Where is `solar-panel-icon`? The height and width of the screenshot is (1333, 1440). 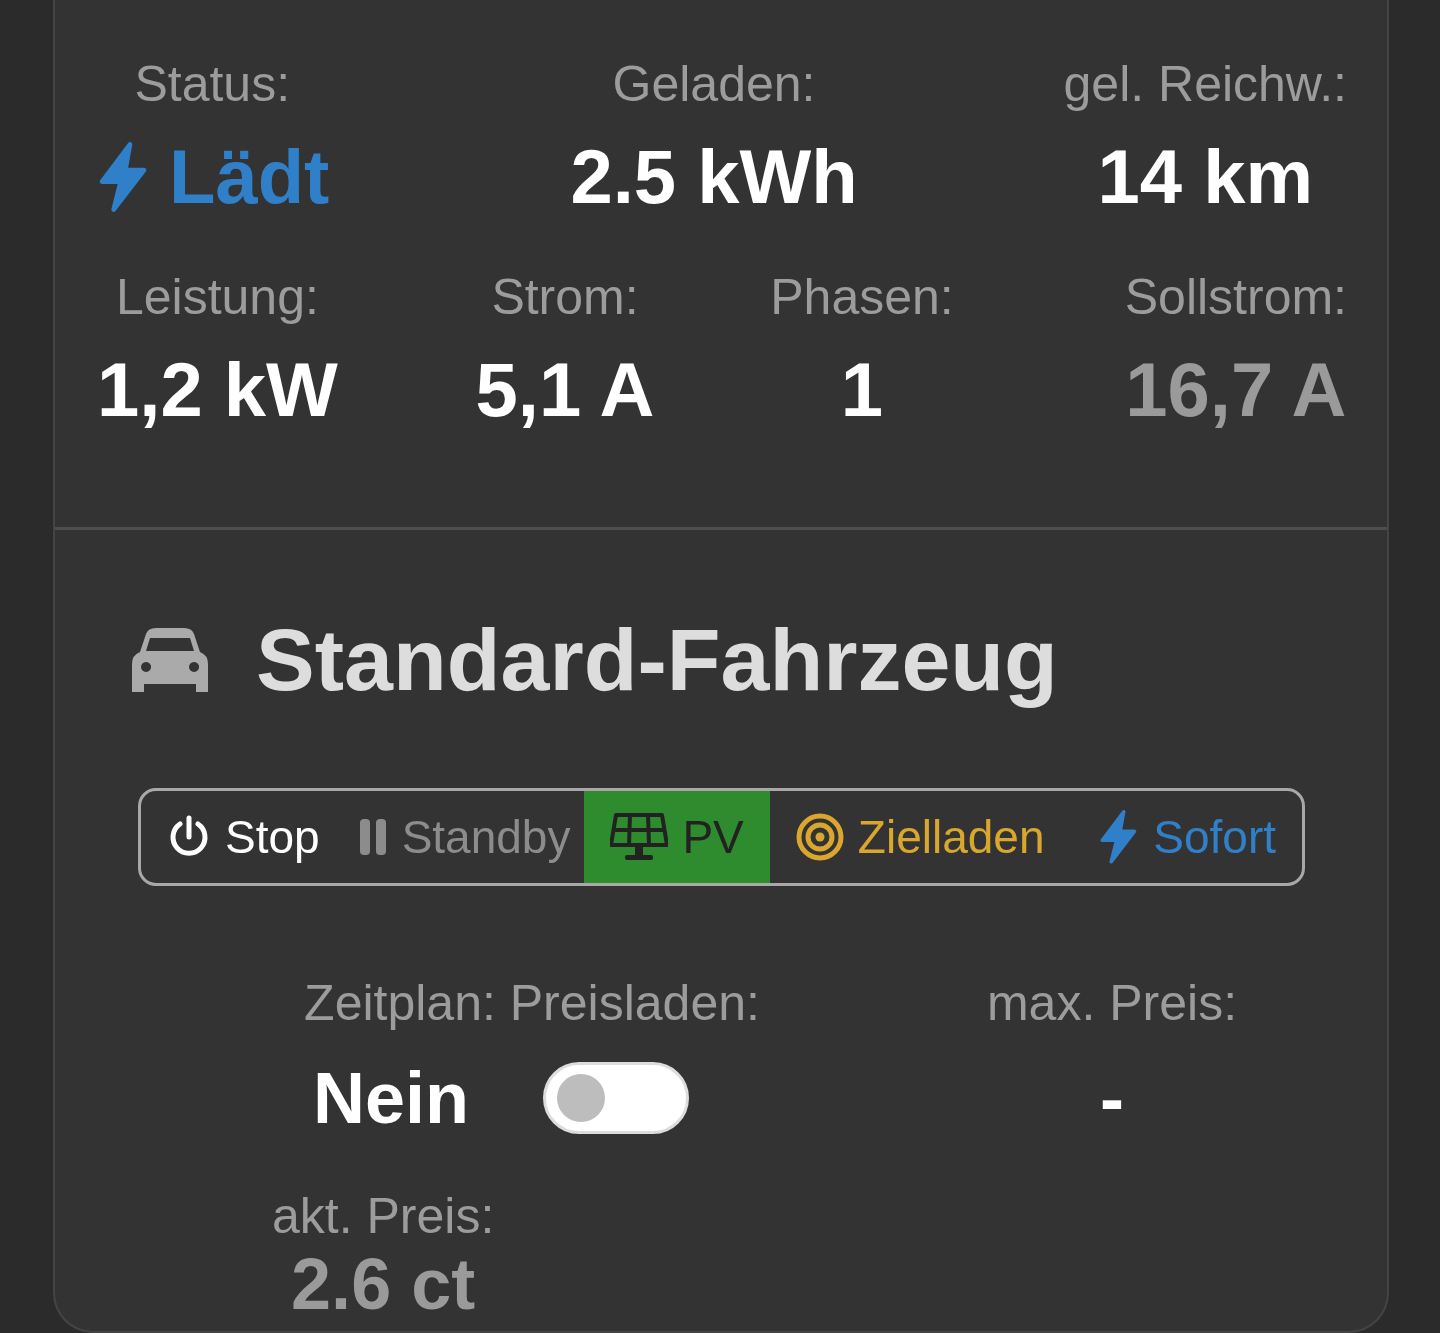
solar-panel-icon is located at coordinates (639, 837).